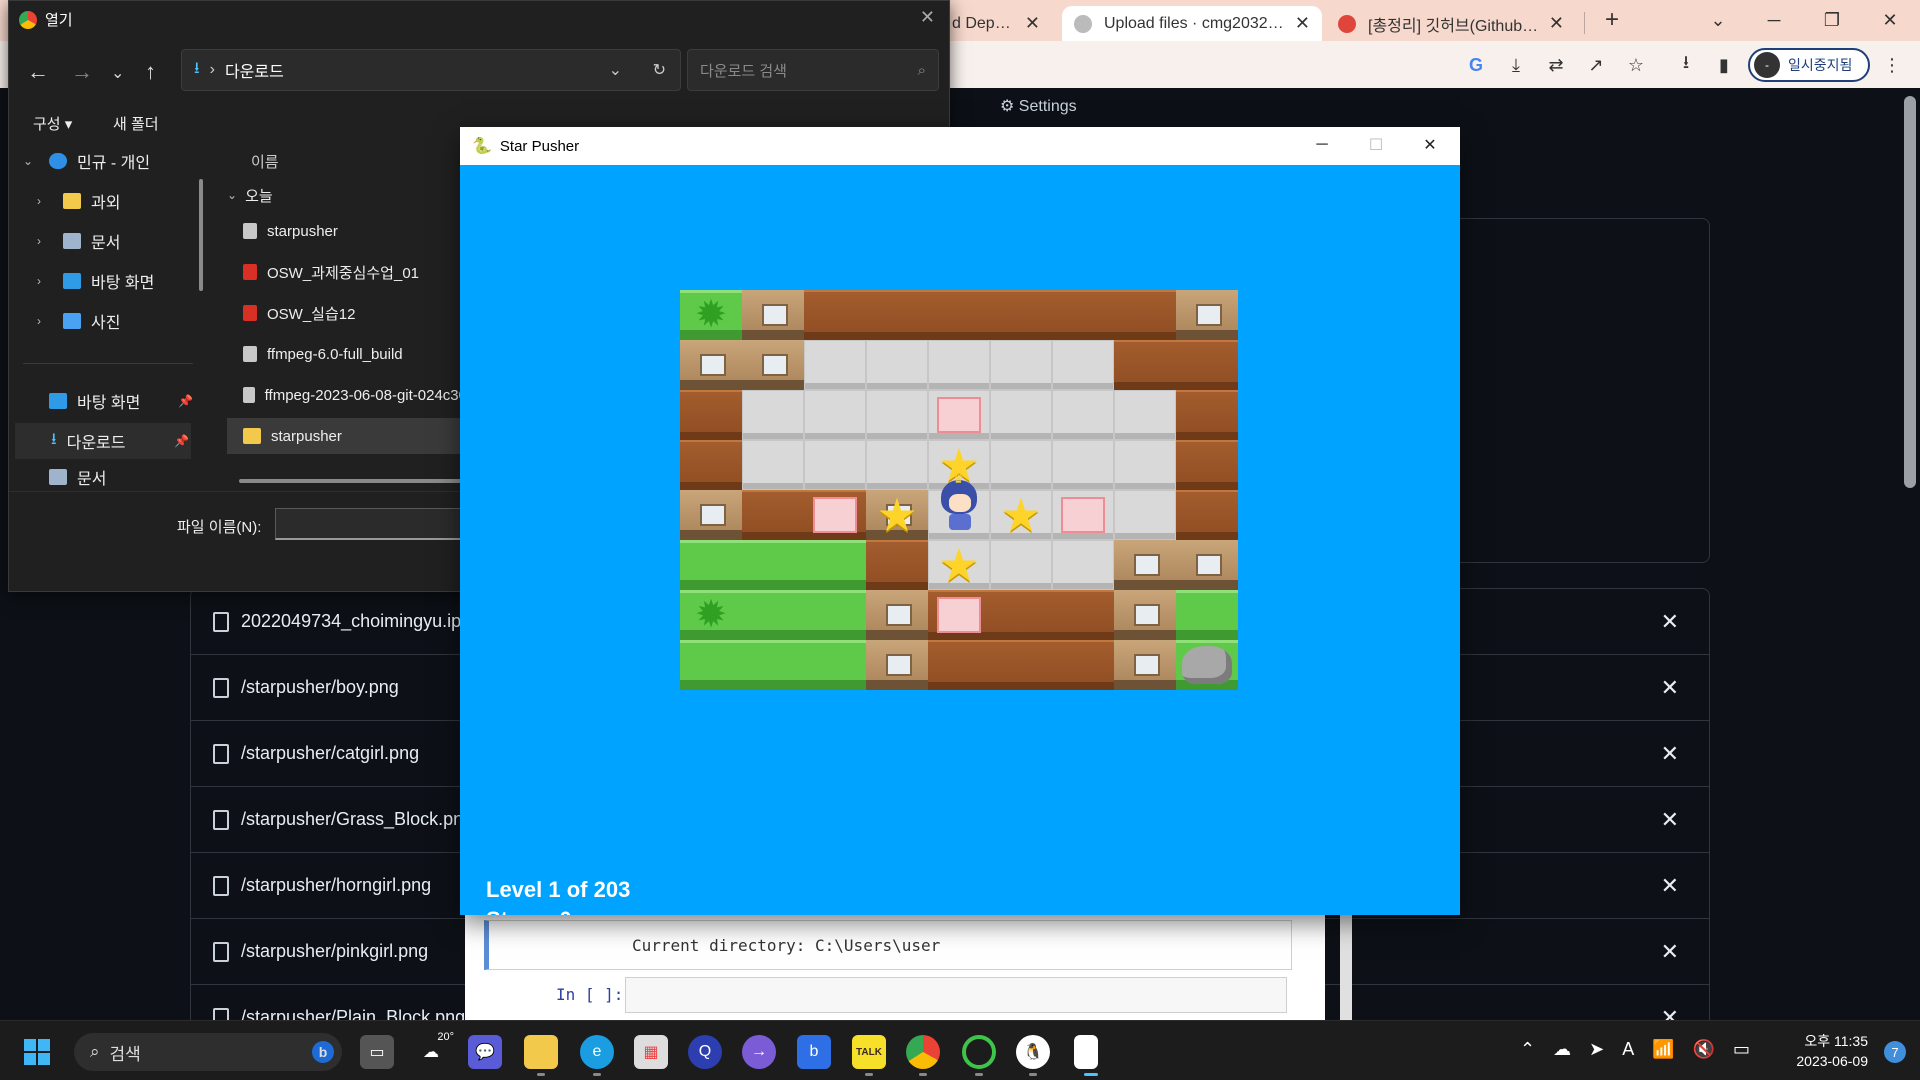  What do you see at coordinates (1562, 1049) in the screenshot?
I see `onedrive-error-icon: ☁` at bounding box center [1562, 1049].